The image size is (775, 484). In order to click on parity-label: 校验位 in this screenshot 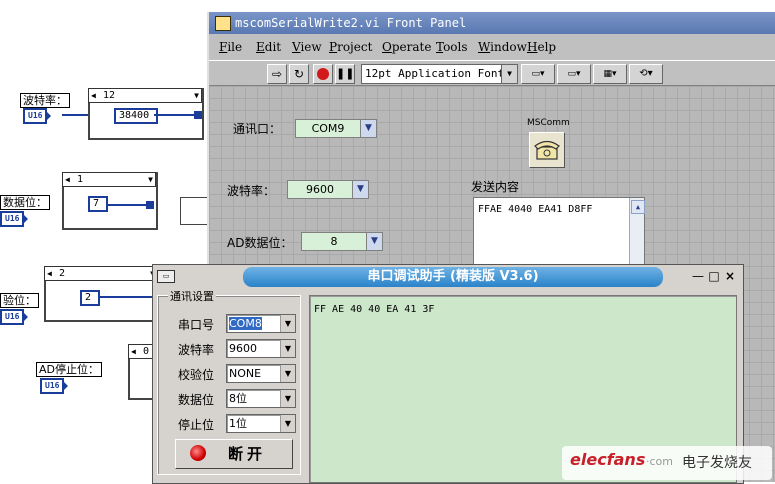, I will do `click(196, 375)`.